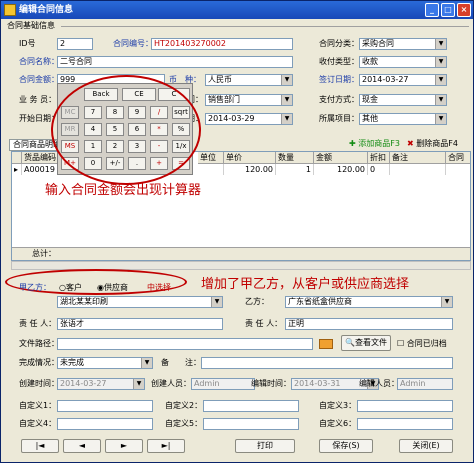 The width and height of the screenshot is (474, 463). Describe the element at coordinates (265, 446) in the screenshot. I see `print-button: 打印` at that location.